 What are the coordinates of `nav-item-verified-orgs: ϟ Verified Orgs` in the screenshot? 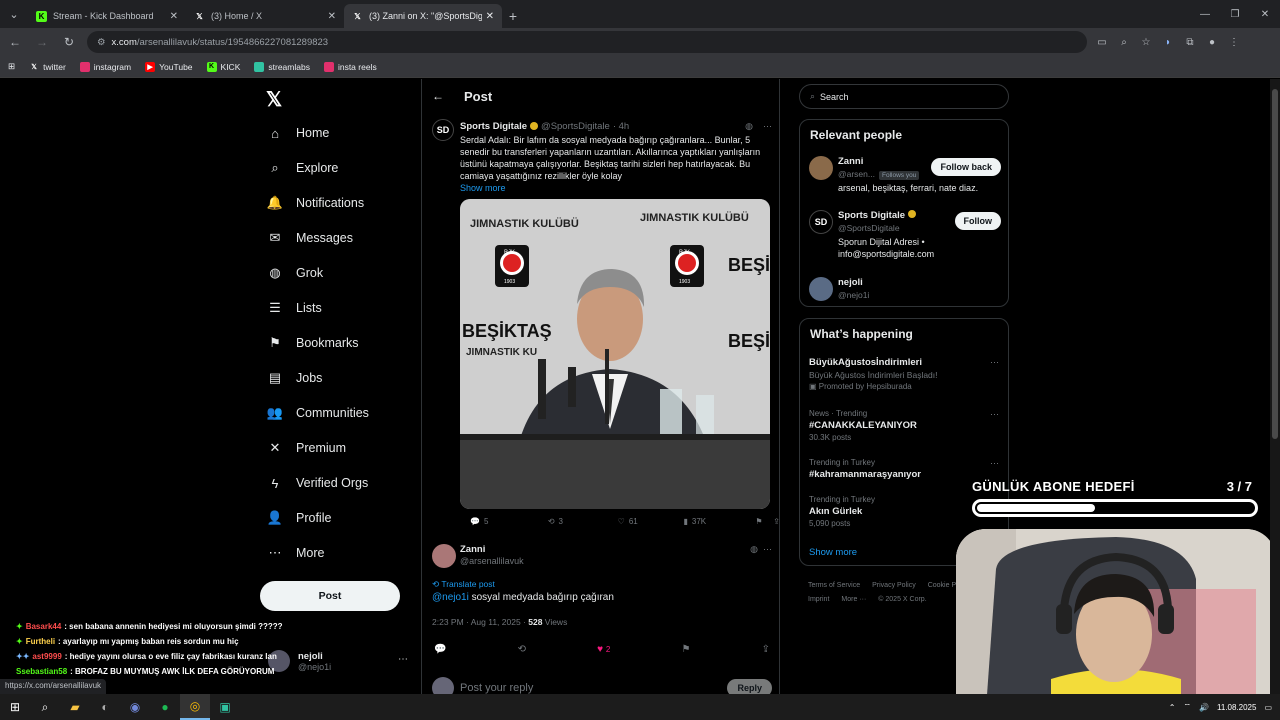 It's located at (317, 483).